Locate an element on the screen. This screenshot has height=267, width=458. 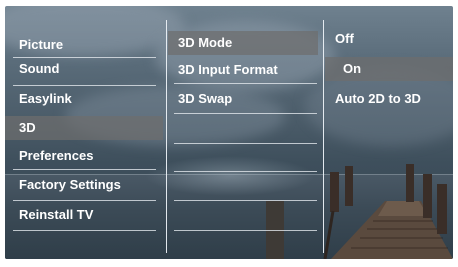
menu-item-picture: Picture is located at coordinates (84, 45).